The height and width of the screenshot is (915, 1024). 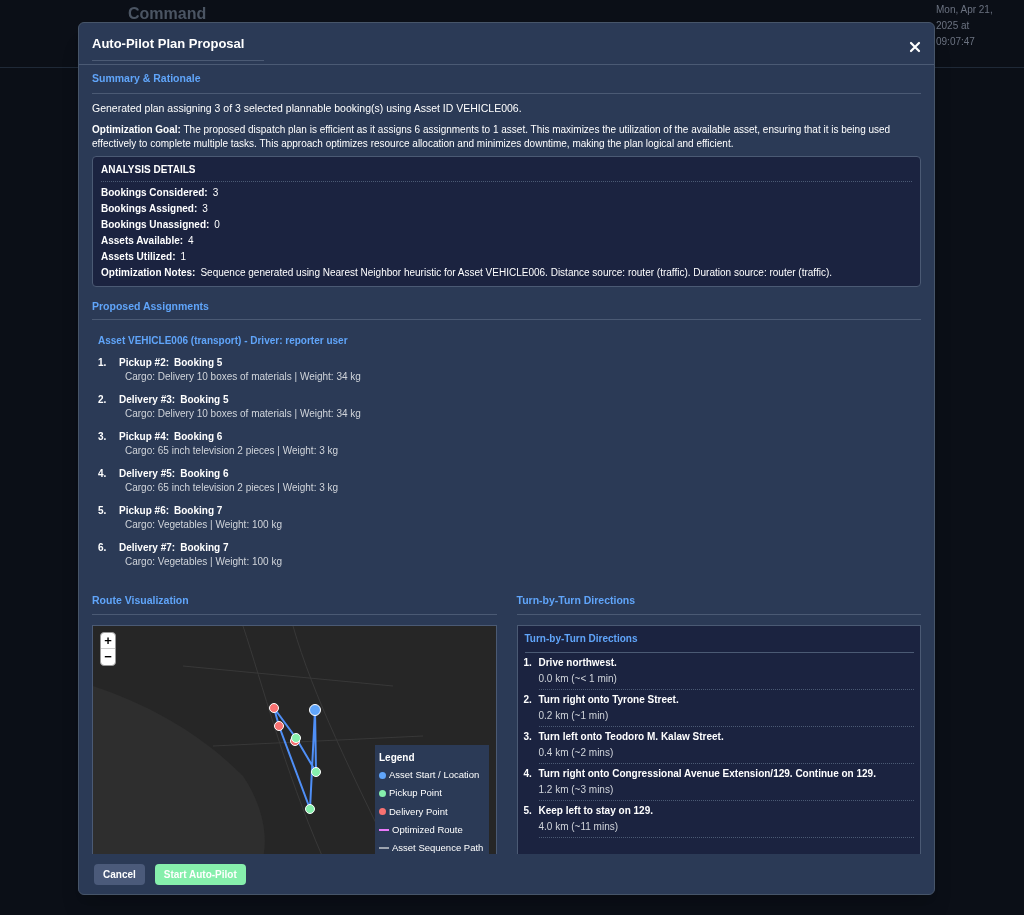 I want to click on step-instruction: Drive northwest., so click(x=577, y=663).